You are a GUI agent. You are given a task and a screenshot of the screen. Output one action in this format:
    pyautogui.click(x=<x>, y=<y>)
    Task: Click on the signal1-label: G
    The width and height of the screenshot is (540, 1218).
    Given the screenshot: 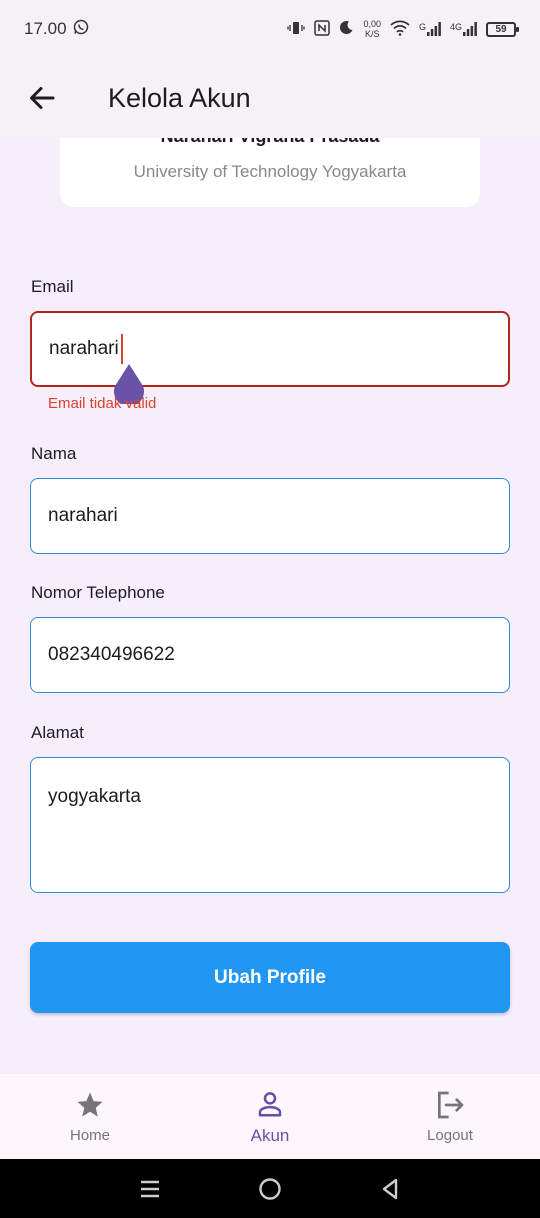 What is the action you would take?
    pyautogui.click(x=422, y=27)
    